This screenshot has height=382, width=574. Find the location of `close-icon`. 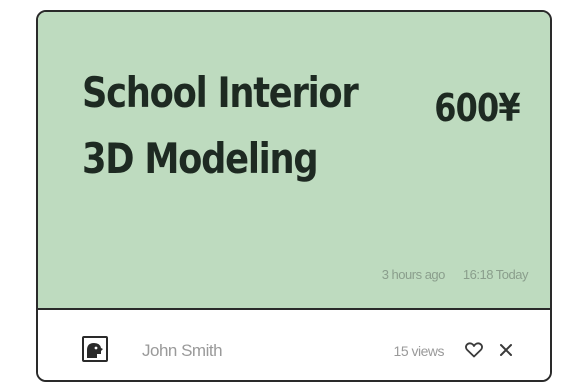

close-icon is located at coordinates (506, 350).